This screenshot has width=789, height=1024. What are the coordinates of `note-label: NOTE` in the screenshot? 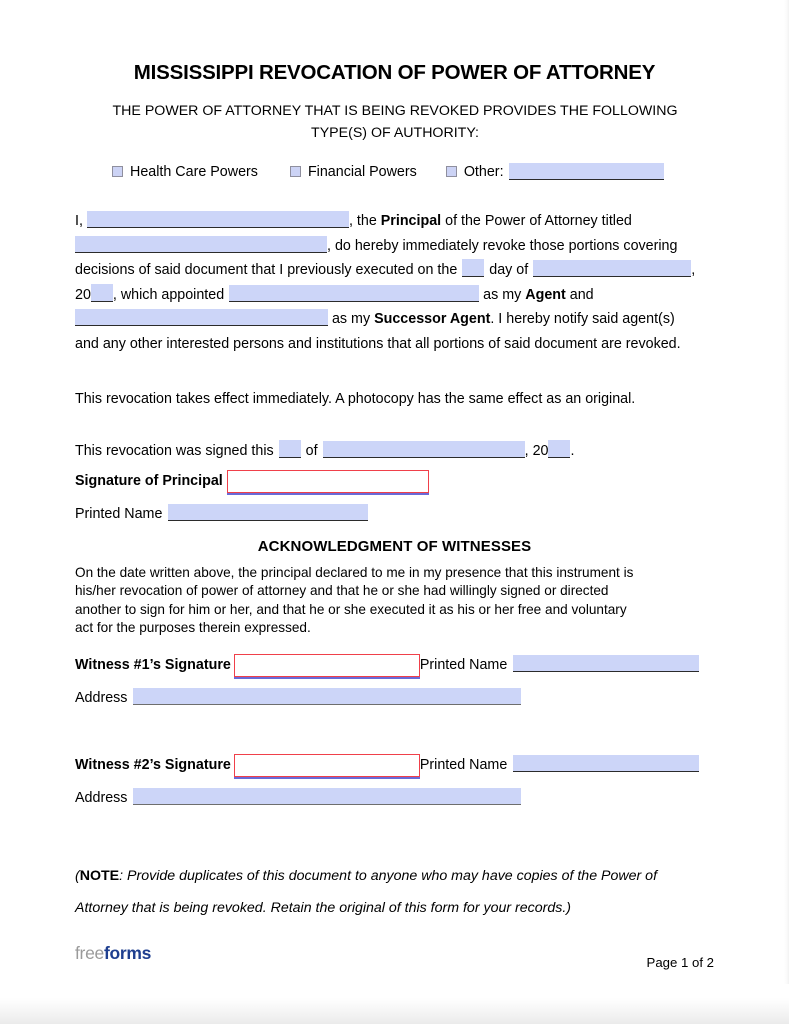 It's located at (99, 876).